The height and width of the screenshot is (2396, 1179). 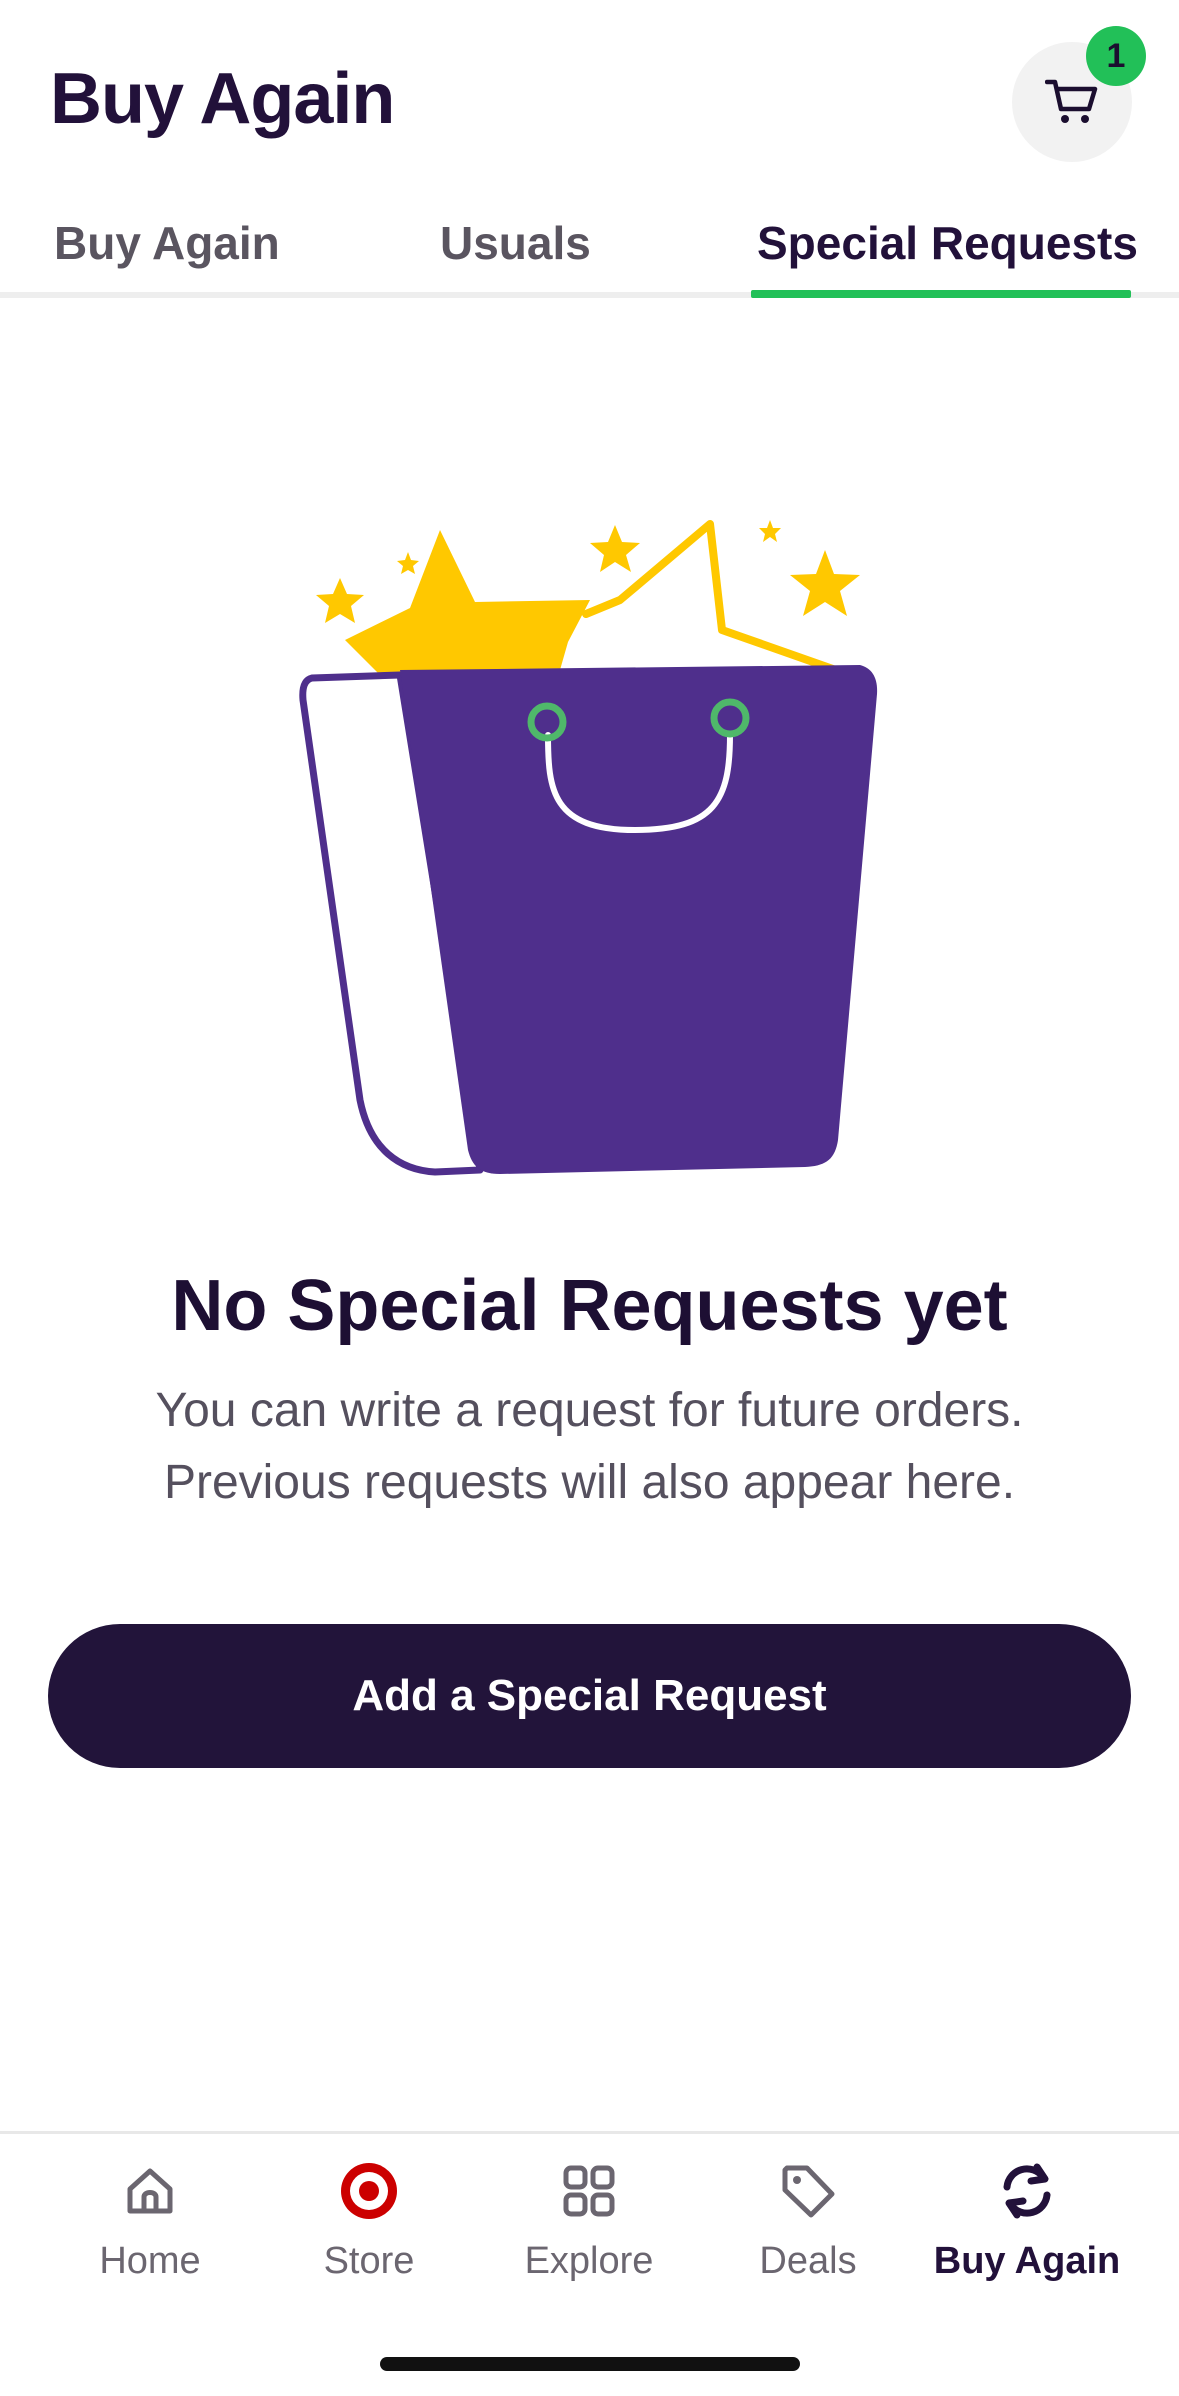 I want to click on cart-count-badge: 1, so click(x=1116, y=56).